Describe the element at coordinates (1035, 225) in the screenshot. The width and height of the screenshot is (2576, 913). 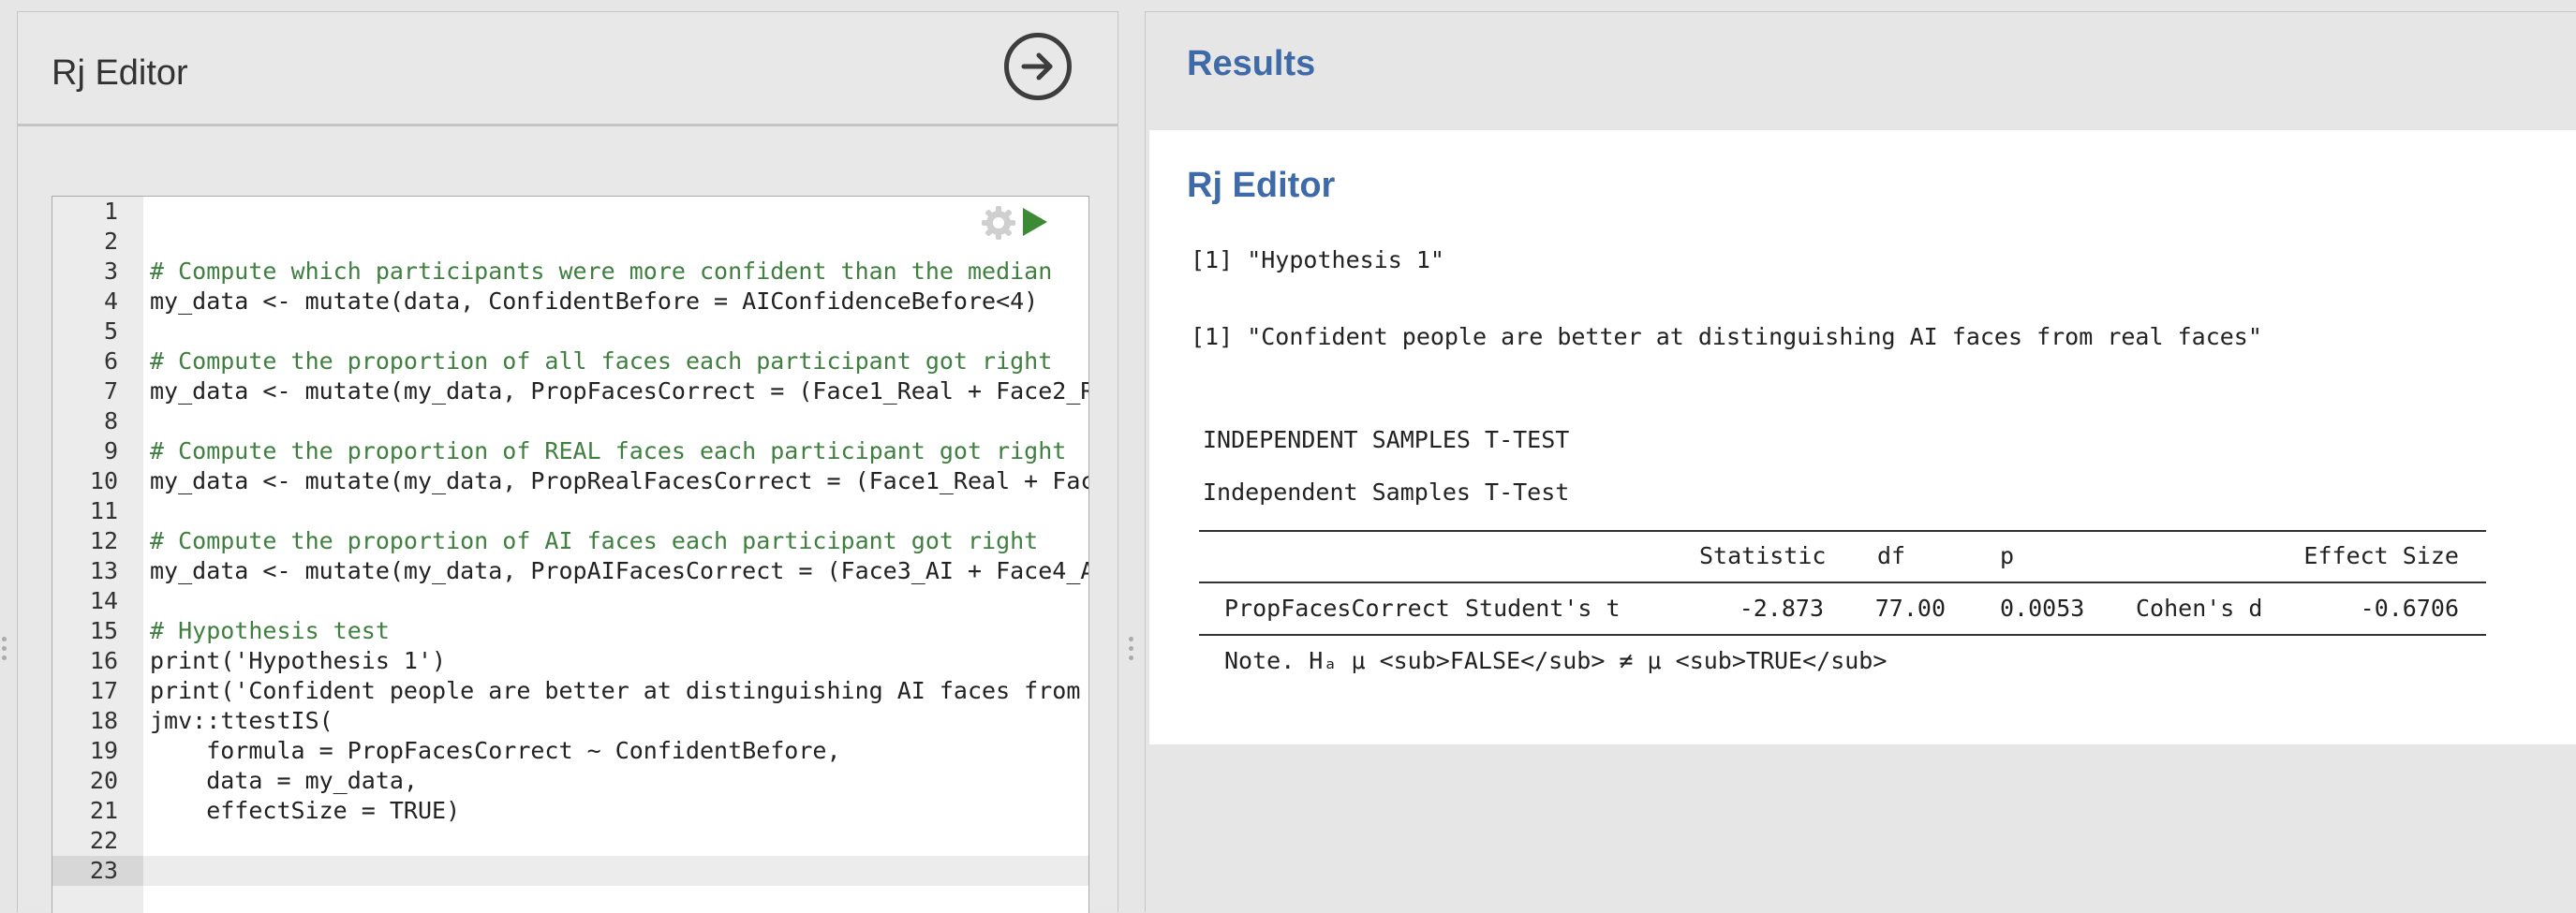
I see `play-icon` at that location.